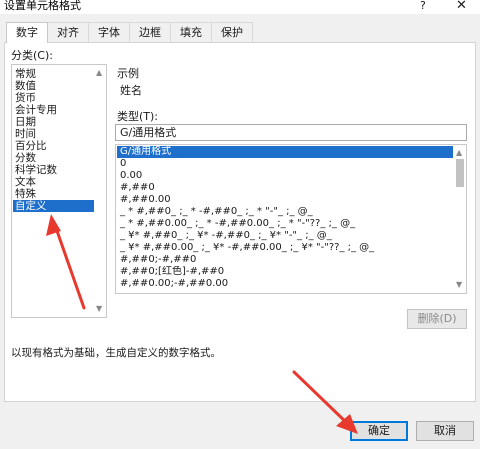 The width and height of the screenshot is (480, 449). Describe the element at coordinates (150, 32) in the screenshot. I see `tab-border: 边框` at that location.